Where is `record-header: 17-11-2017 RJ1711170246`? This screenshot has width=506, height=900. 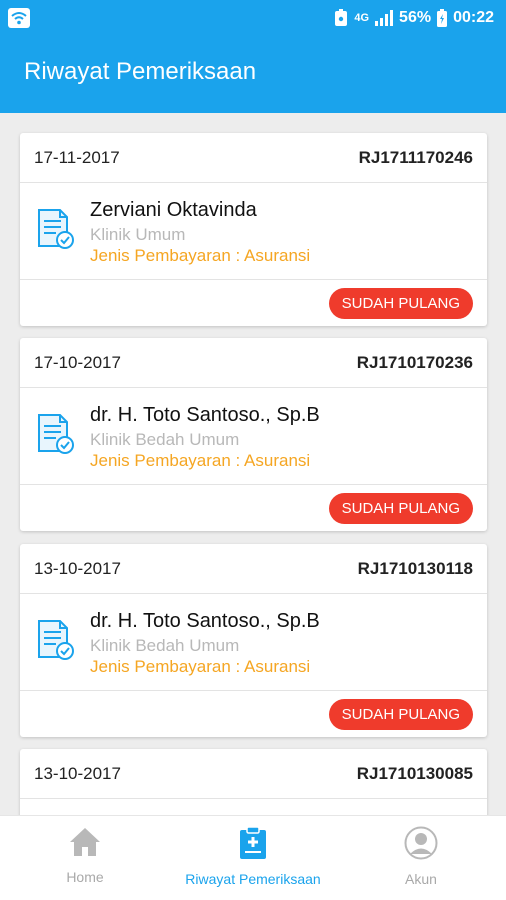 record-header: 17-11-2017 RJ1711170246 is located at coordinates (253, 158).